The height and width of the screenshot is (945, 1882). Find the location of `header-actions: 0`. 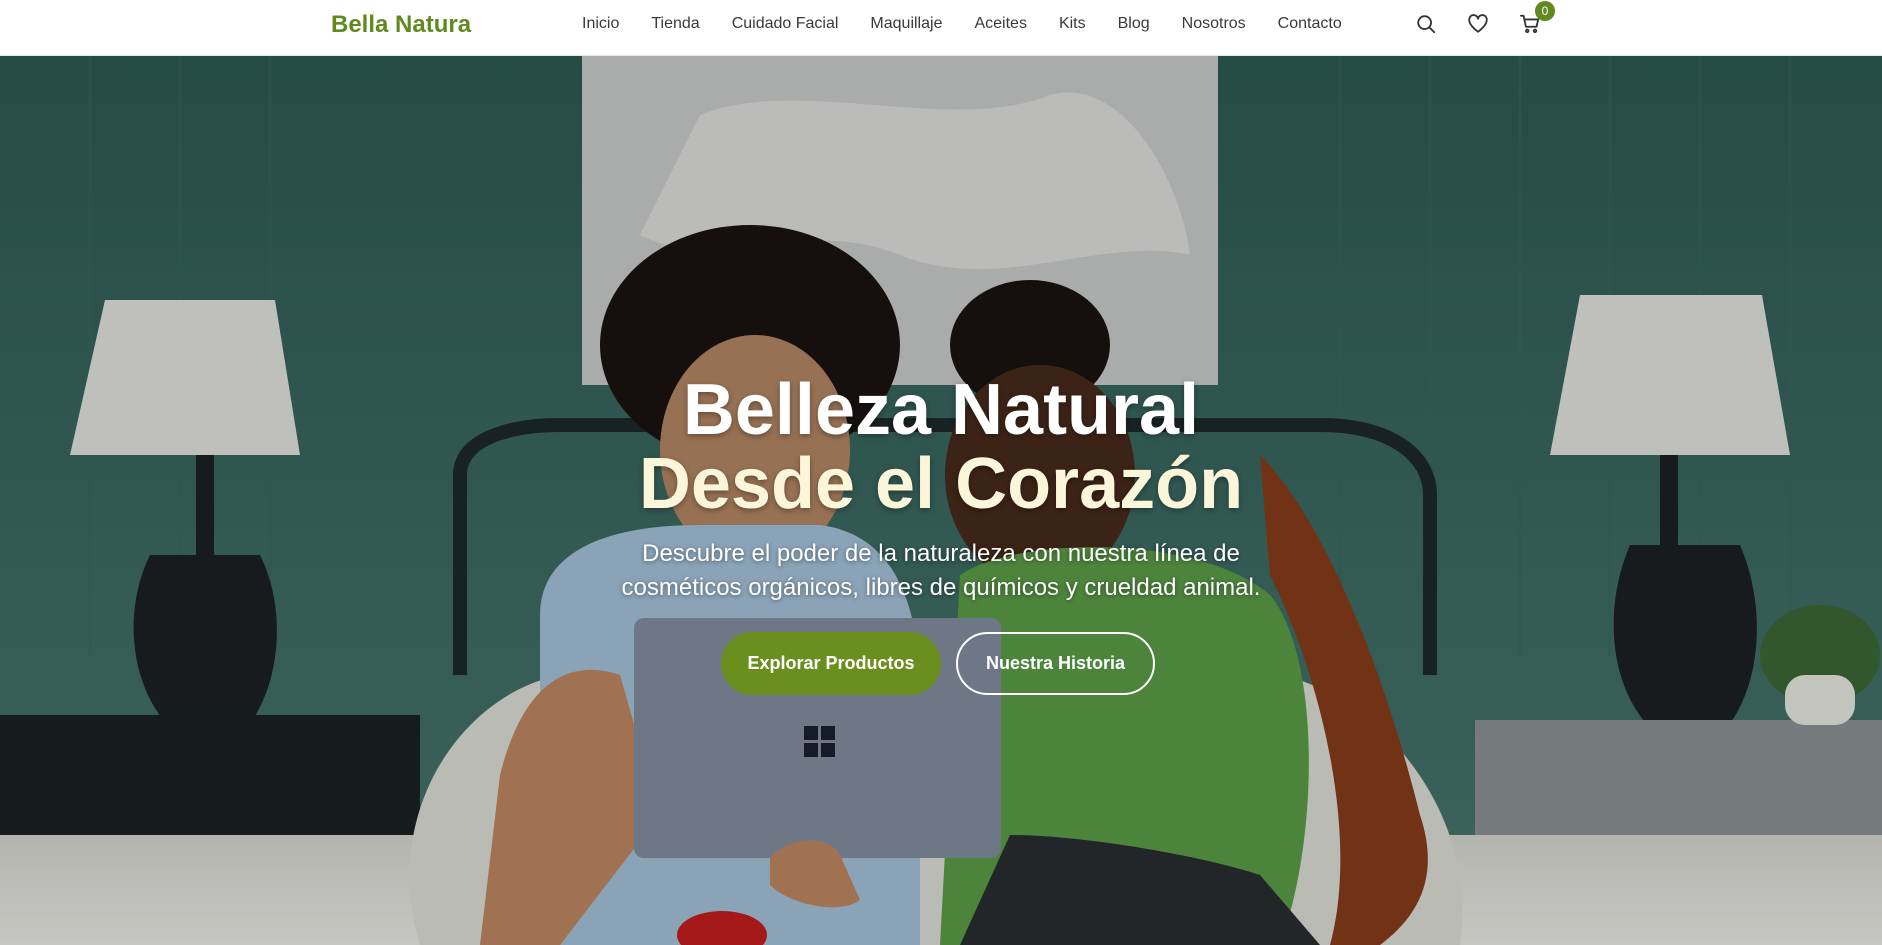

header-actions: 0 is located at coordinates (1491, 19).